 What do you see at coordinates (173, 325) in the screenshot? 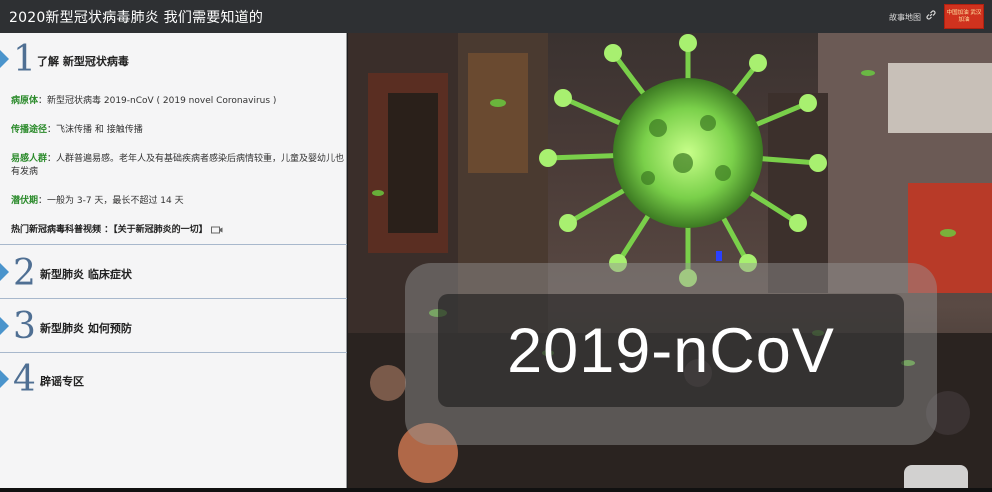
I see `sidebar-section-3: 3 新型肺炎 如何预防` at bounding box center [173, 325].